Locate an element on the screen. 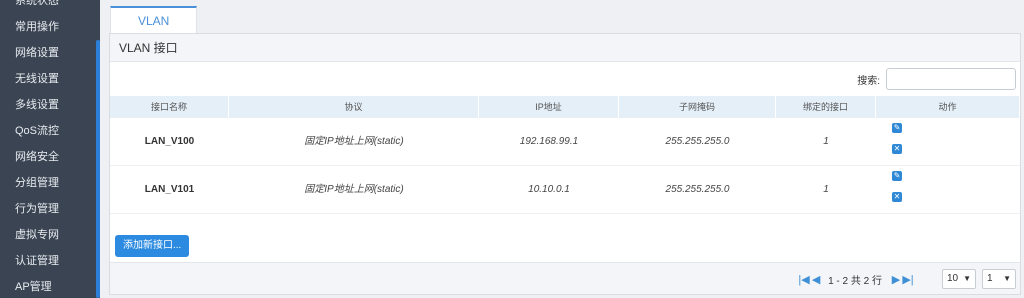 The width and height of the screenshot is (1024, 298). sidebar-item-network-settings: 网络设置 is located at coordinates (48, 53).